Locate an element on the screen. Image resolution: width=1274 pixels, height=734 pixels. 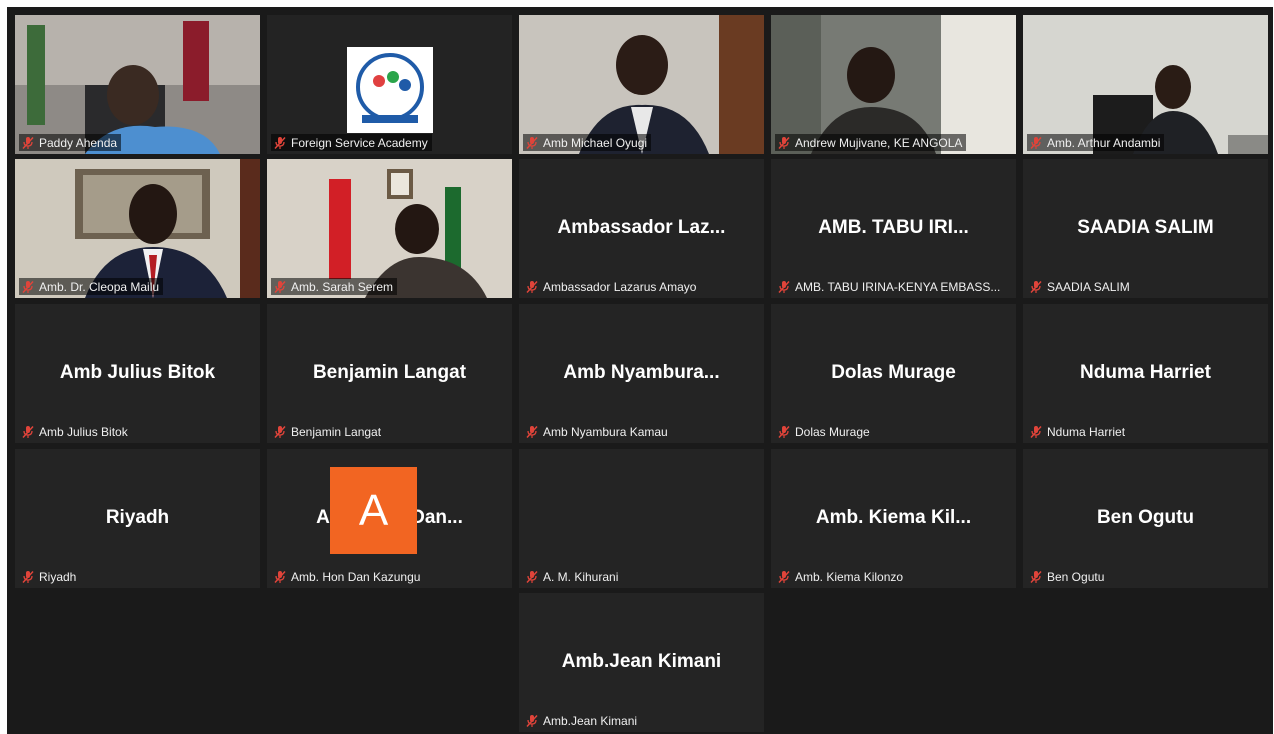
participant-name: Foreign Service Academy is located at coordinates (359, 142).